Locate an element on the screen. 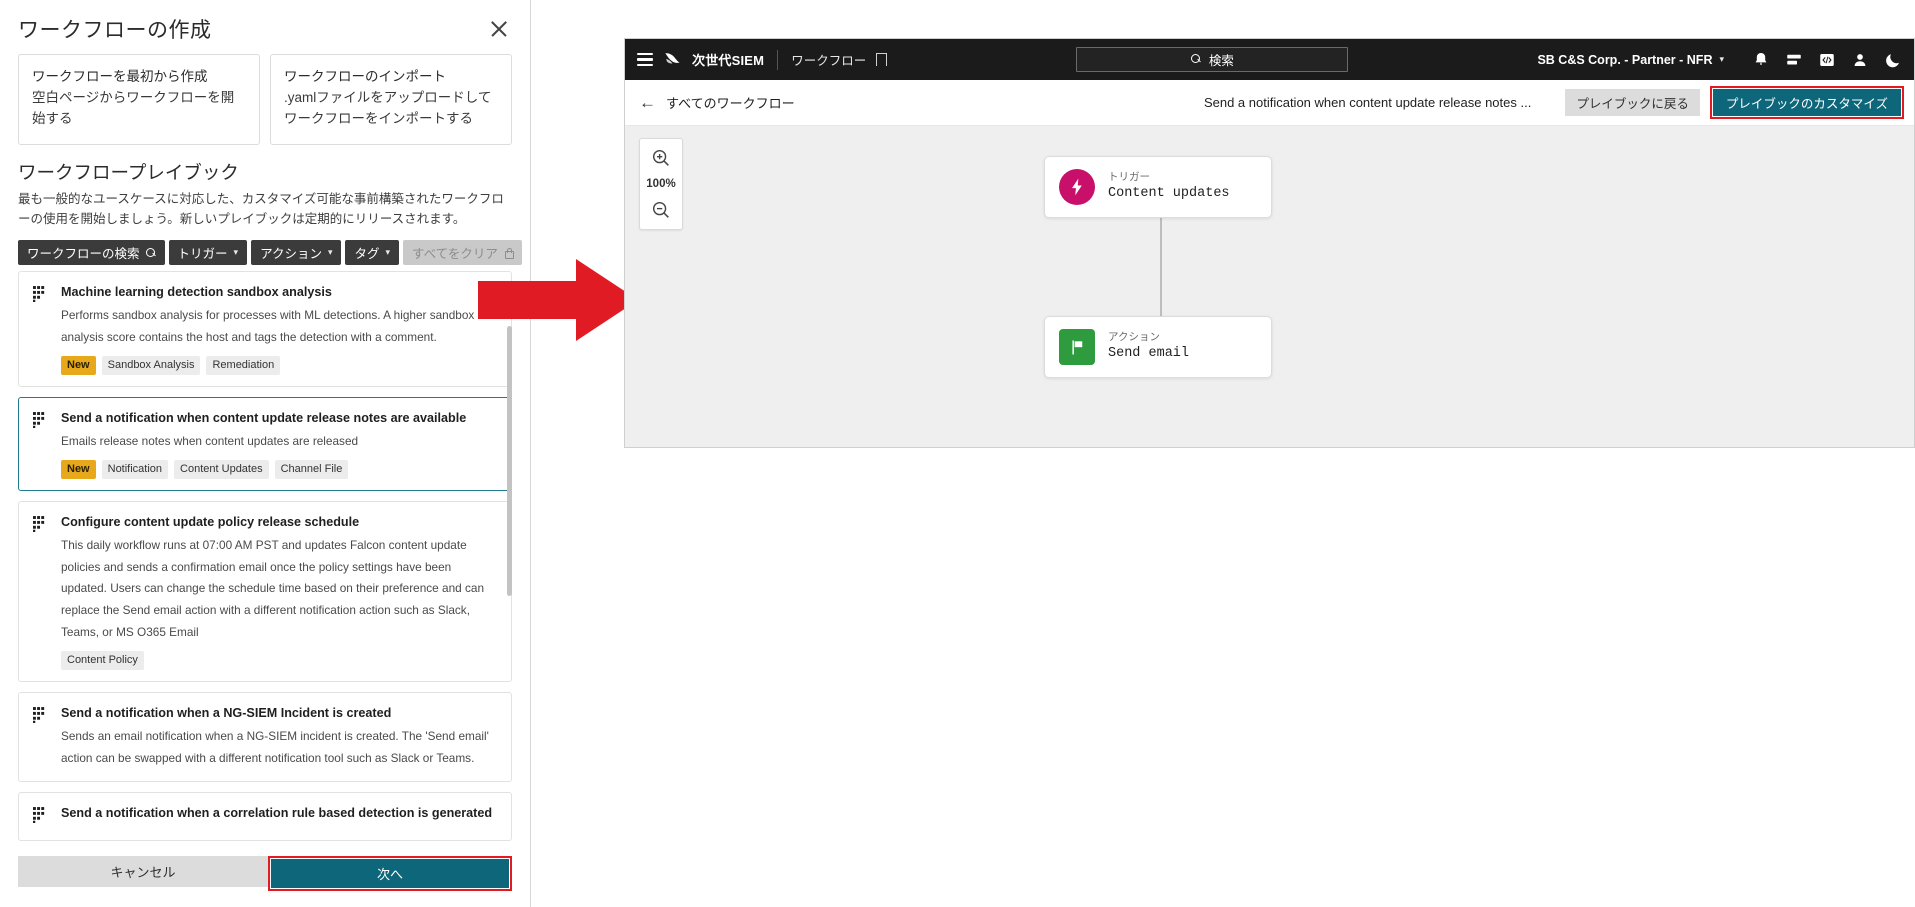 This screenshot has width=1915, height=907. create-from-scratch-card: ワークフローを最初から作成 空白ページからワークフローを開始する is located at coordinates (139, 99).